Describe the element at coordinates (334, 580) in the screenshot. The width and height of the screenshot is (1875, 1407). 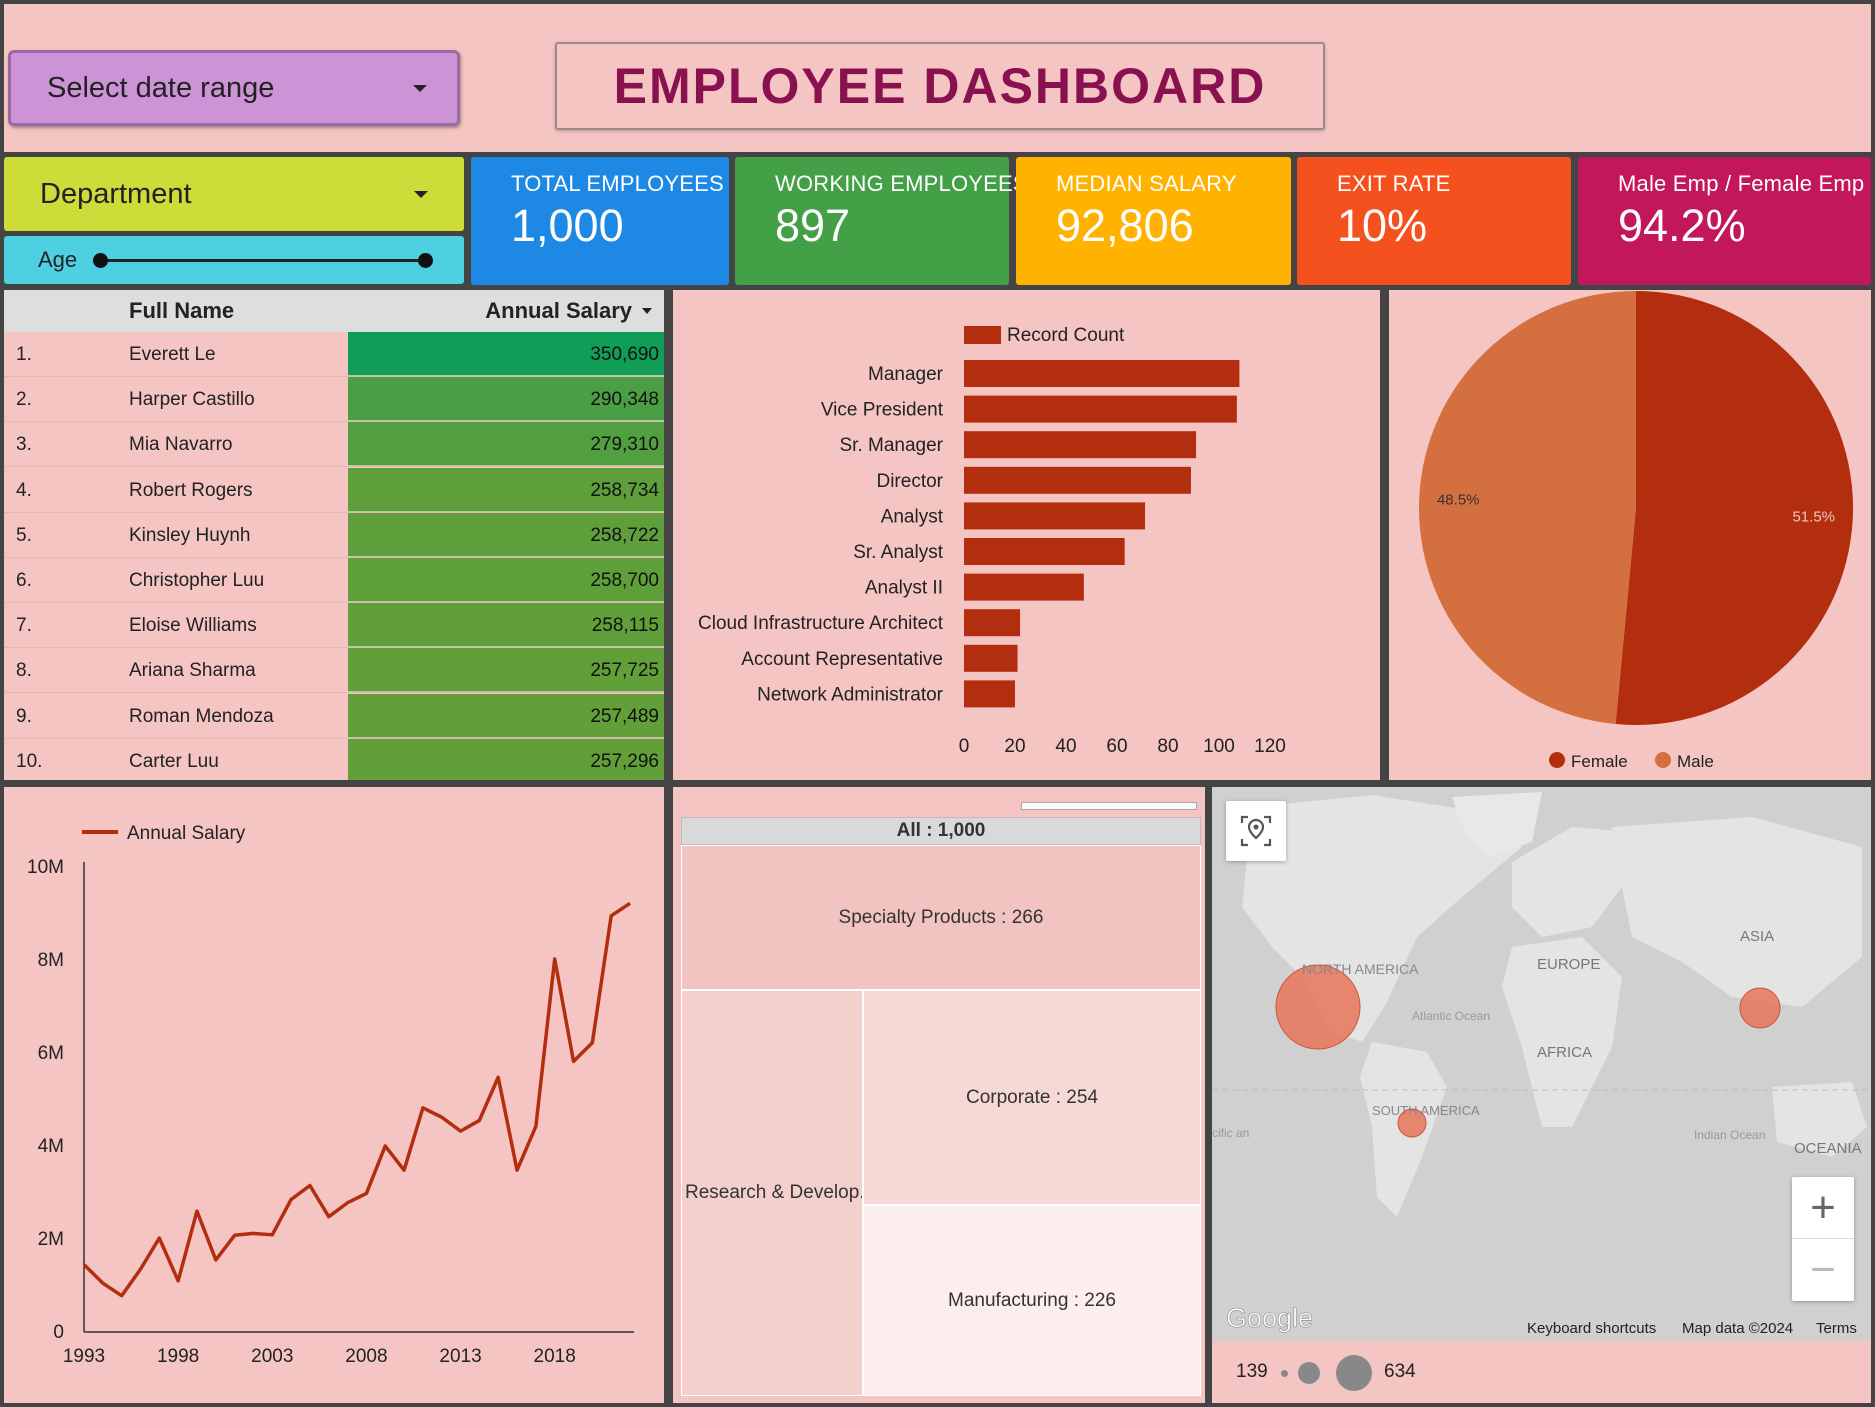
I see `table-row: 6. Christopher Luu 258,700` at that location.